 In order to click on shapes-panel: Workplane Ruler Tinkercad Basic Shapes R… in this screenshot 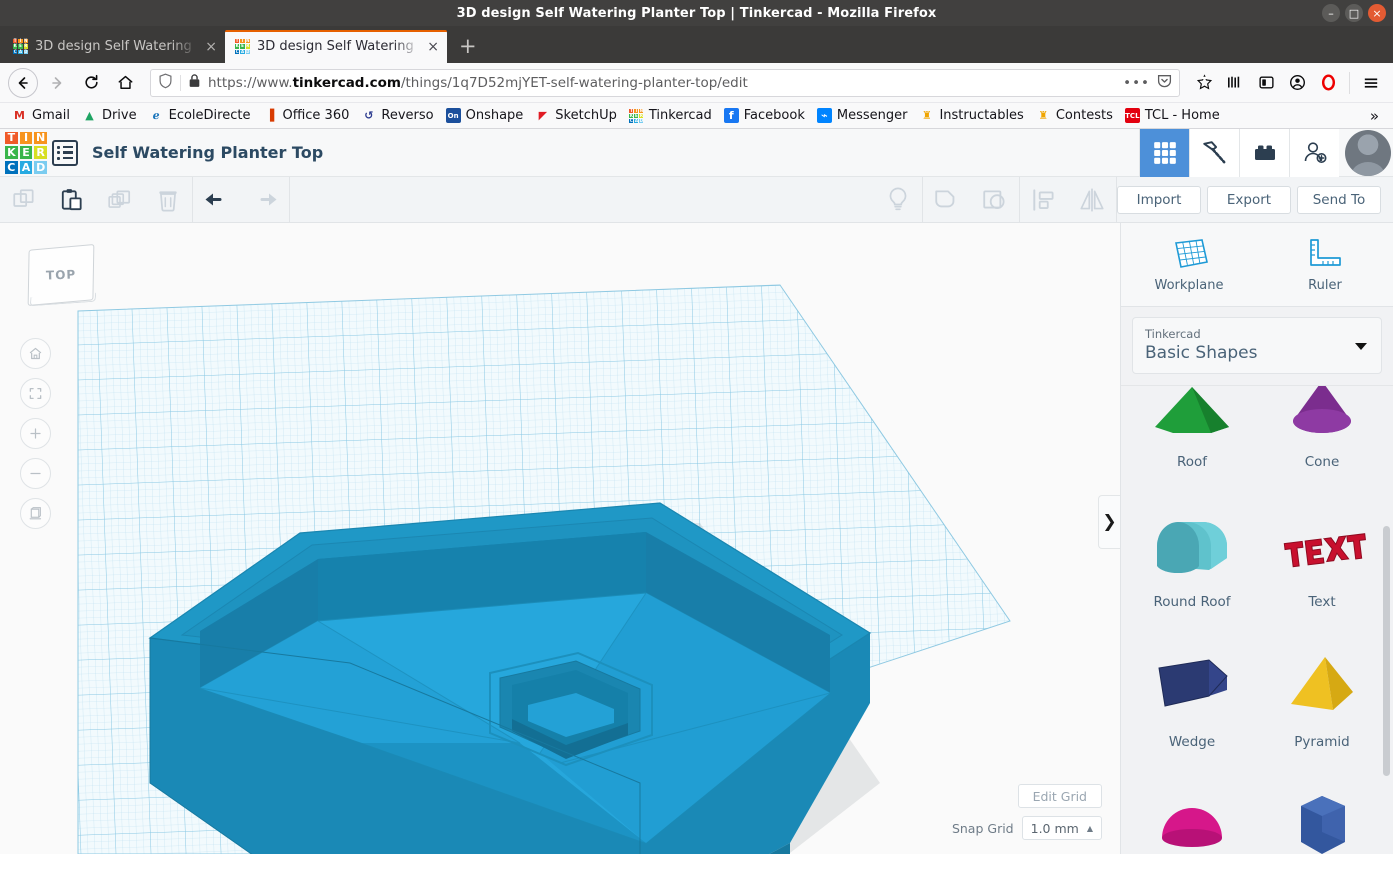, I will do `click(1256, 538)`.